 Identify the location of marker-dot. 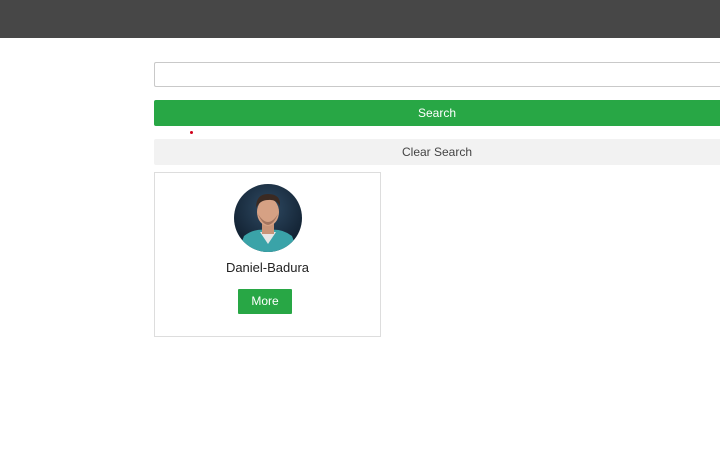
(191, 132).